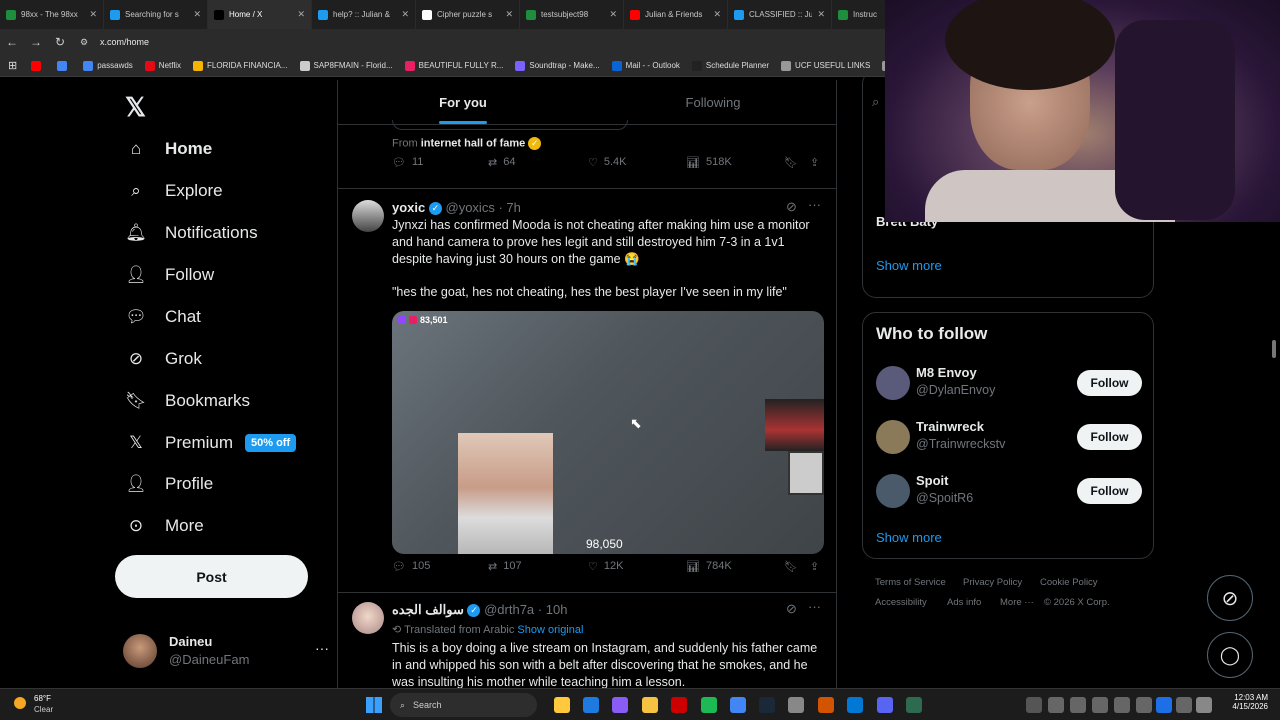 Image resolution: width=1280 pixels, height=720 pixels. Describe the element at coordinates (767, 705) in the screenshot. I see `steam-icon` at that location.